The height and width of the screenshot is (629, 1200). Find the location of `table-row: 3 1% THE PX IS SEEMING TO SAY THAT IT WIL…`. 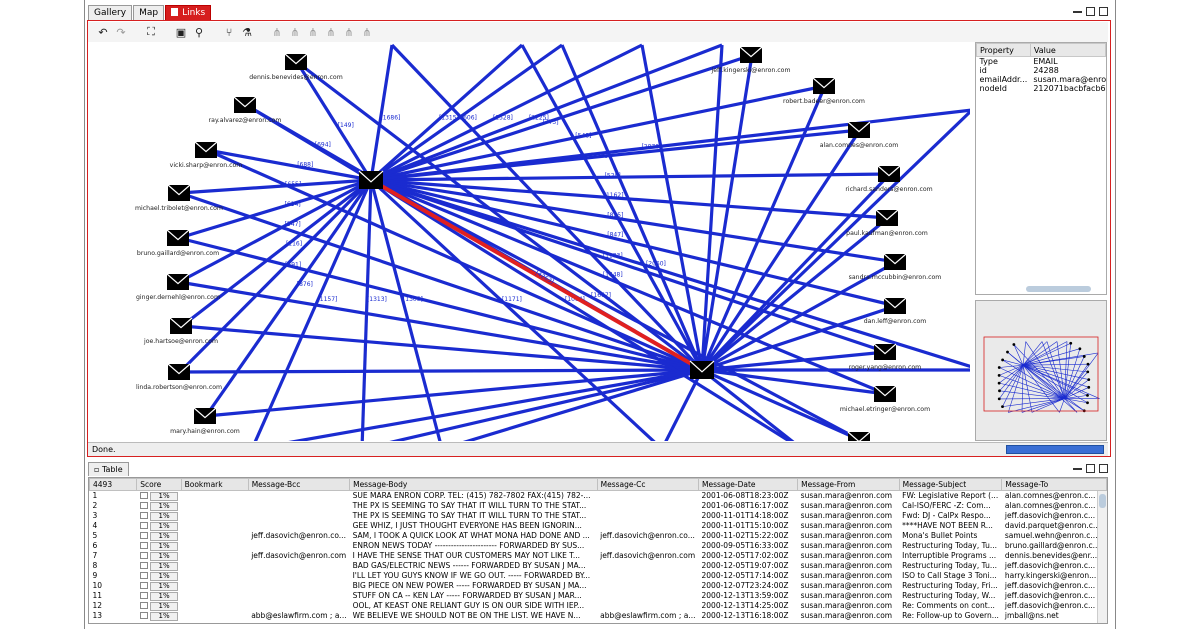

table-row: 3 1% THE PX IS SEEMING TO SAY THAT IT WIL… is located at coordinates (598, 516).